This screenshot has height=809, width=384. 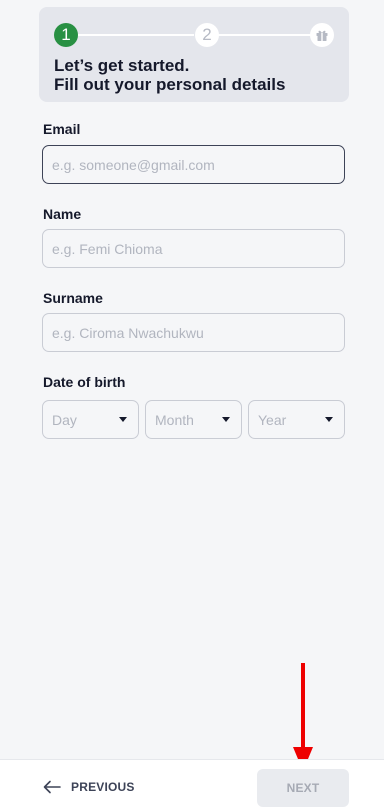 What do you see at coordinates (303, 788) in the screenshot?
I see `next-button: NEXT` at bounding box center [303, 788].